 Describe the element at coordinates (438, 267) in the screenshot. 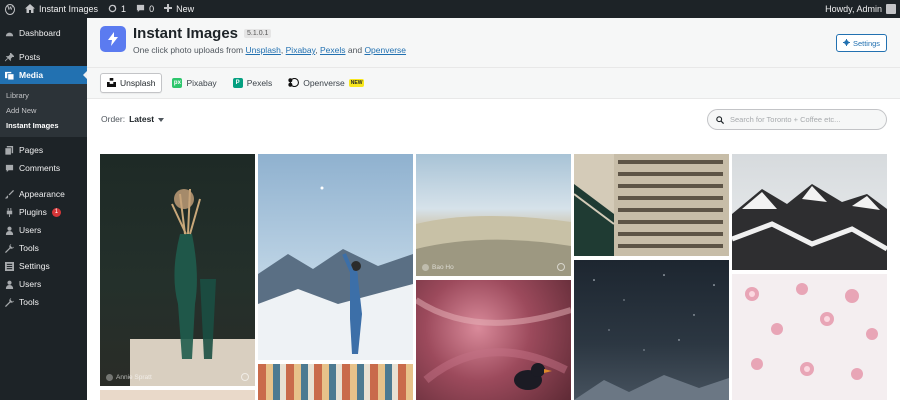

I see `photo-credit: Bao Ho` at that location.